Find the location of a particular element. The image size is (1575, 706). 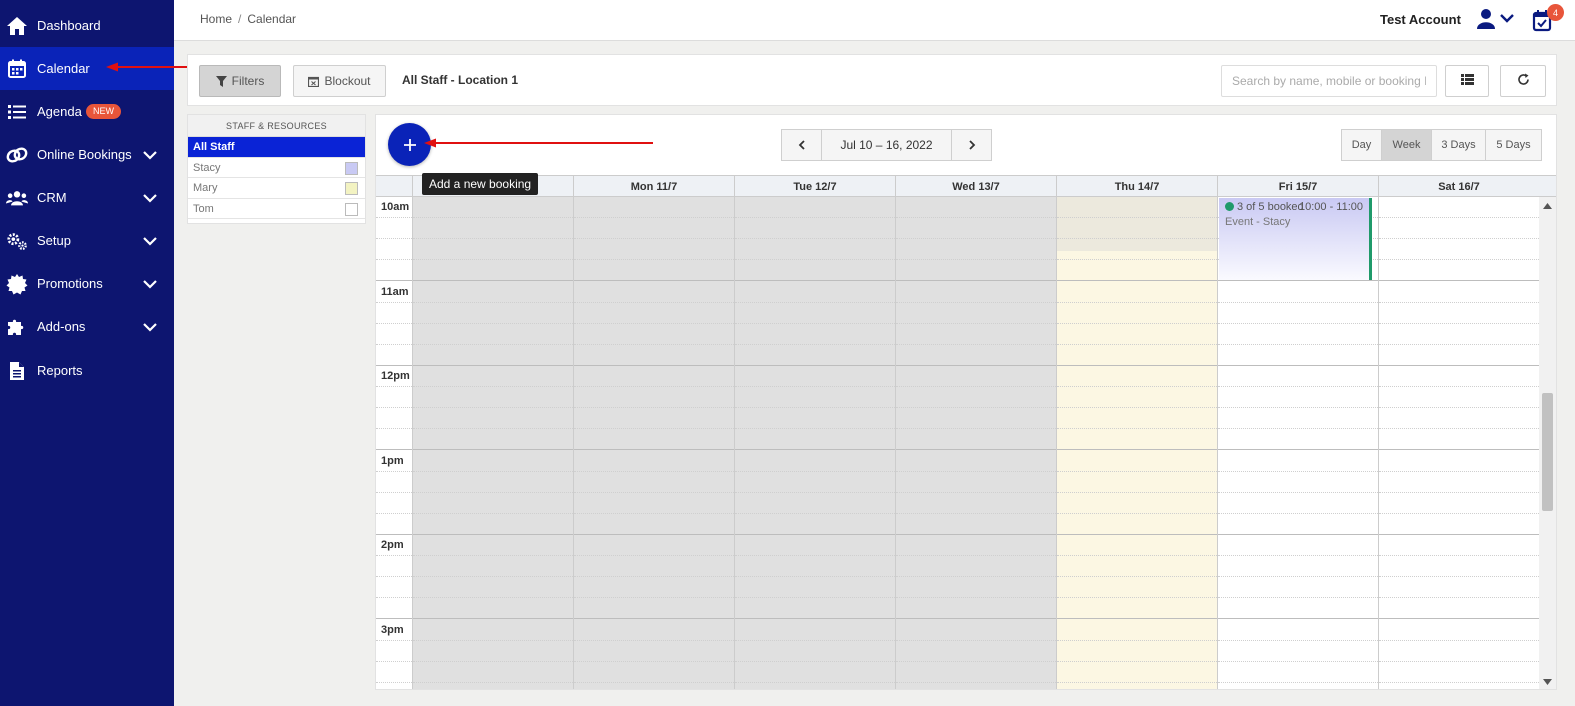

list-view-button is located at coordinates (1467, 81).